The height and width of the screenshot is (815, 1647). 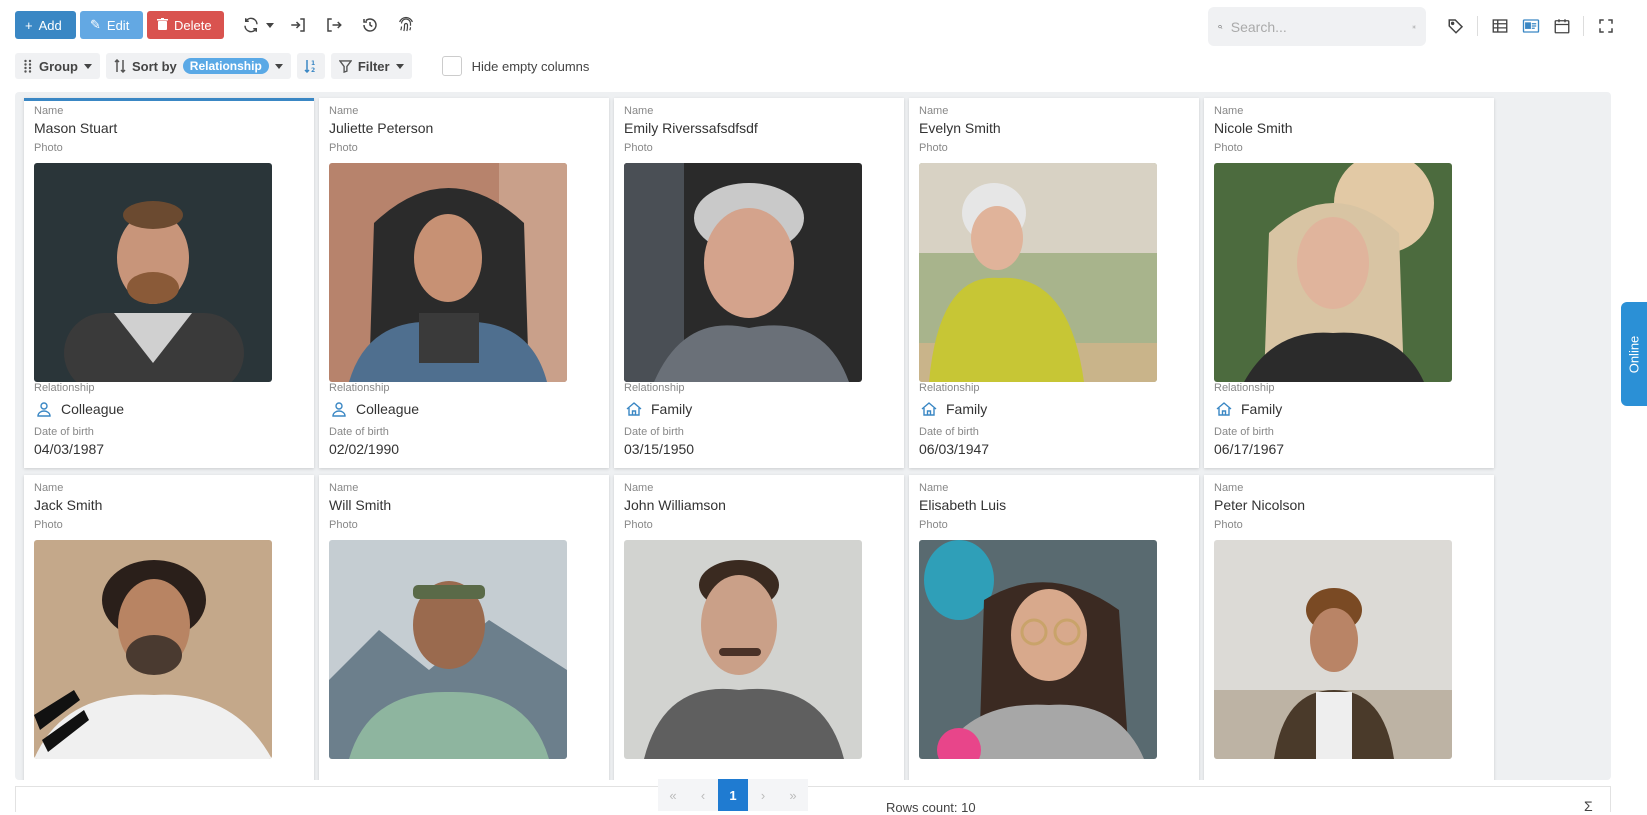 What do you see at coordinates (225, 66) in the screenshot?
I see `sort-value-badge: Relationship` at bounding box center [225, 66].